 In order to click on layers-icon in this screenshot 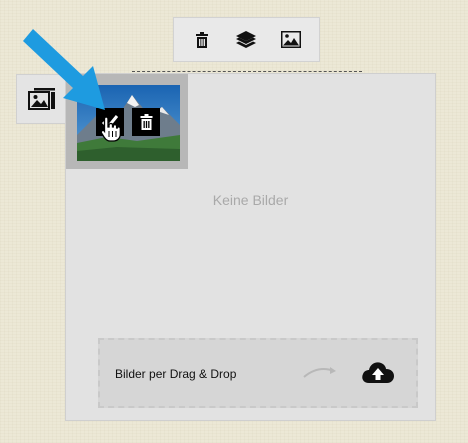, I will do `click(246, 39)`.